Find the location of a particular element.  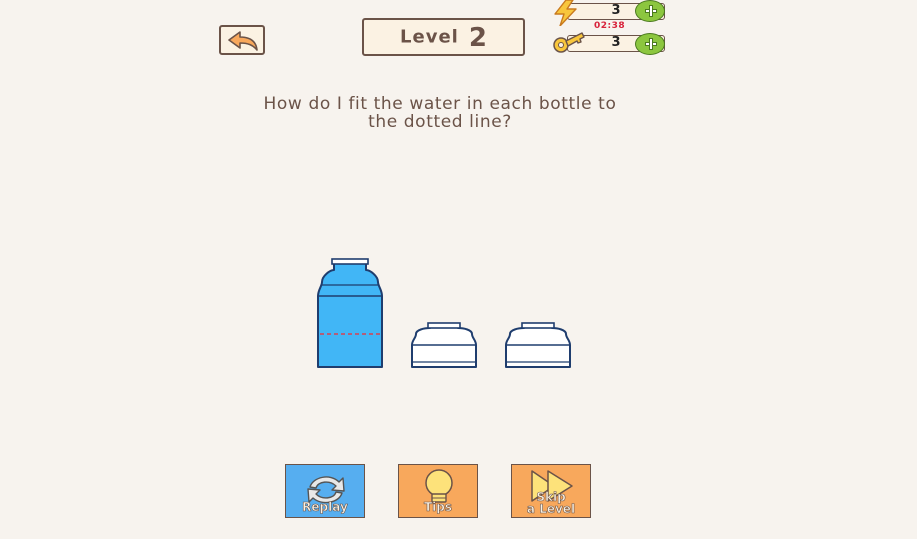

tips-label: Tips is located at coordinates (438, 507).